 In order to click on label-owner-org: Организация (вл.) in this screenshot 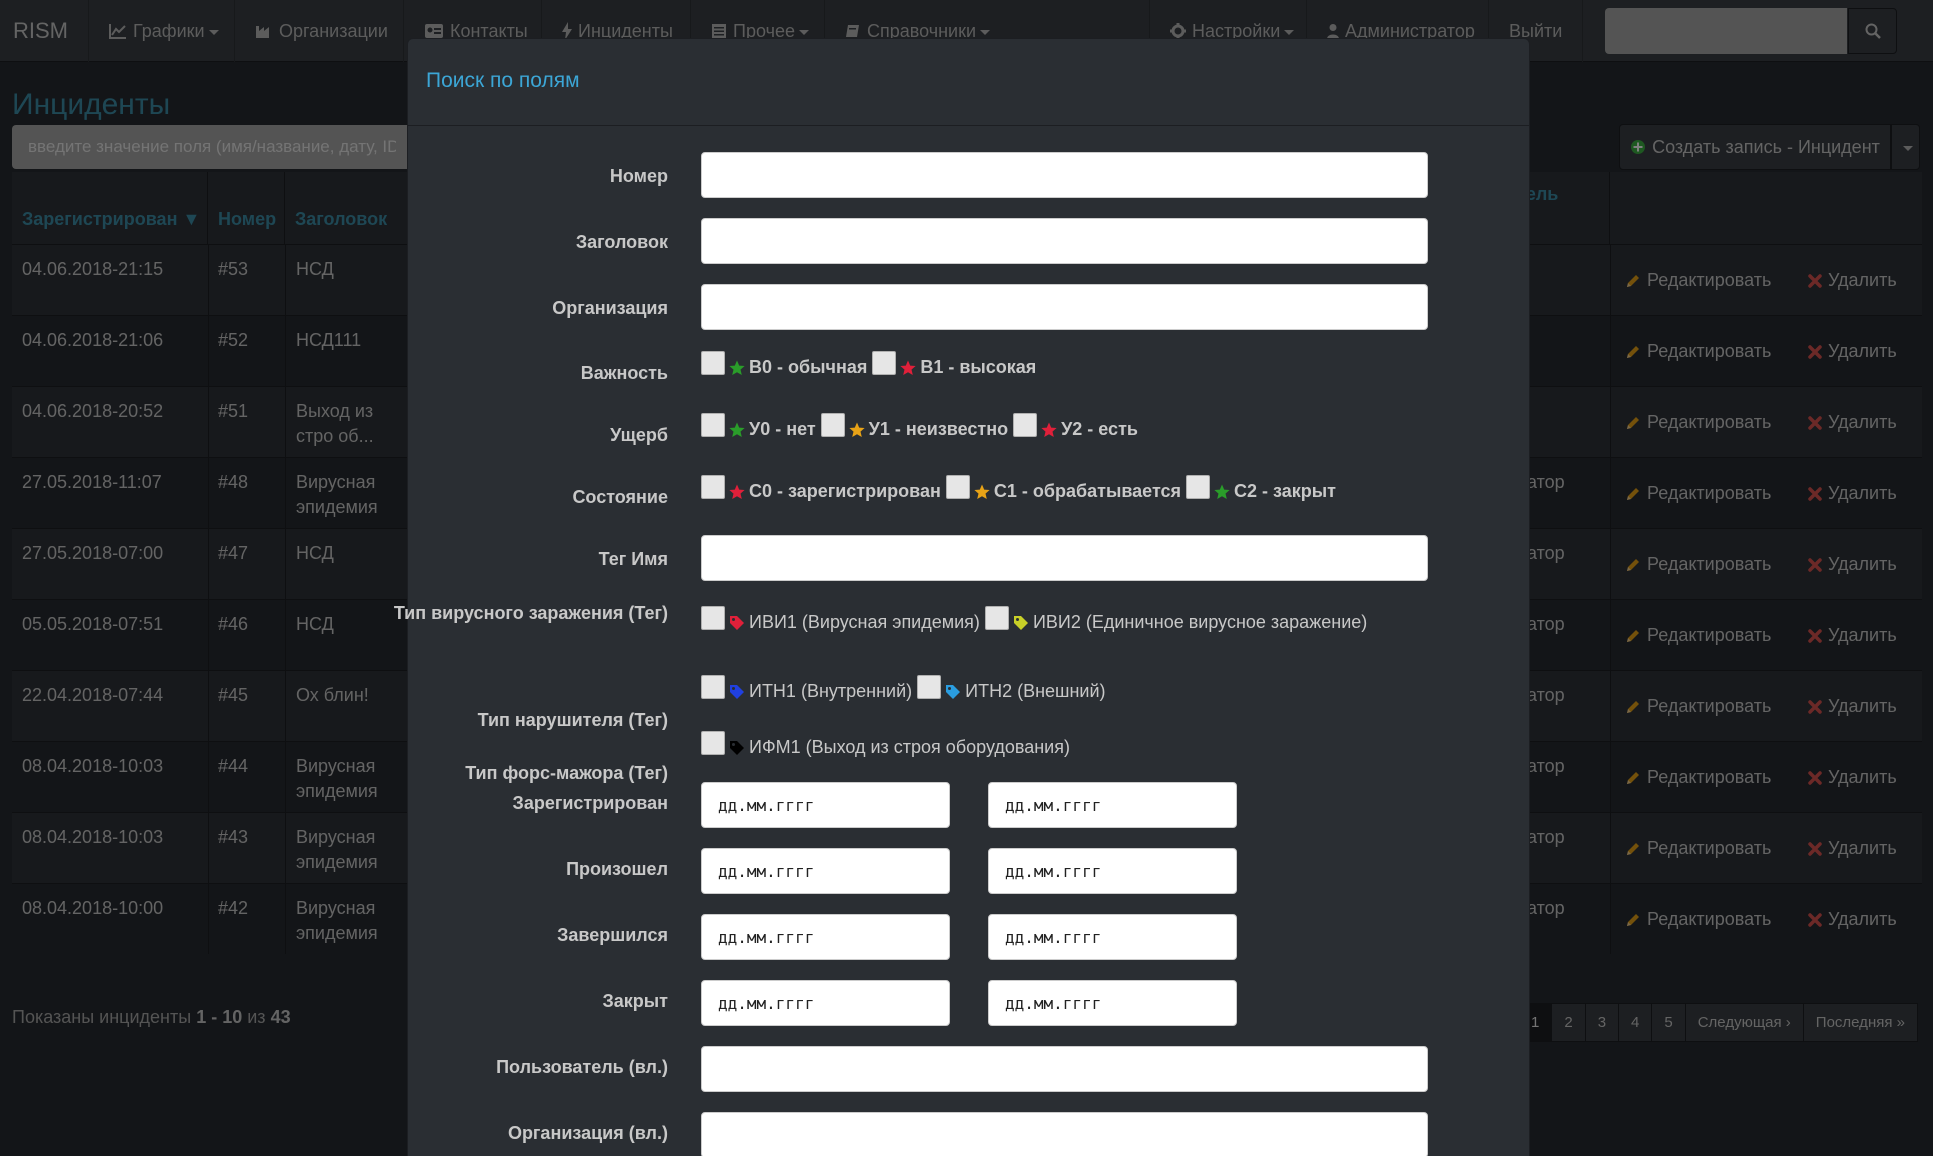, I will do `click(587, 1133)`.